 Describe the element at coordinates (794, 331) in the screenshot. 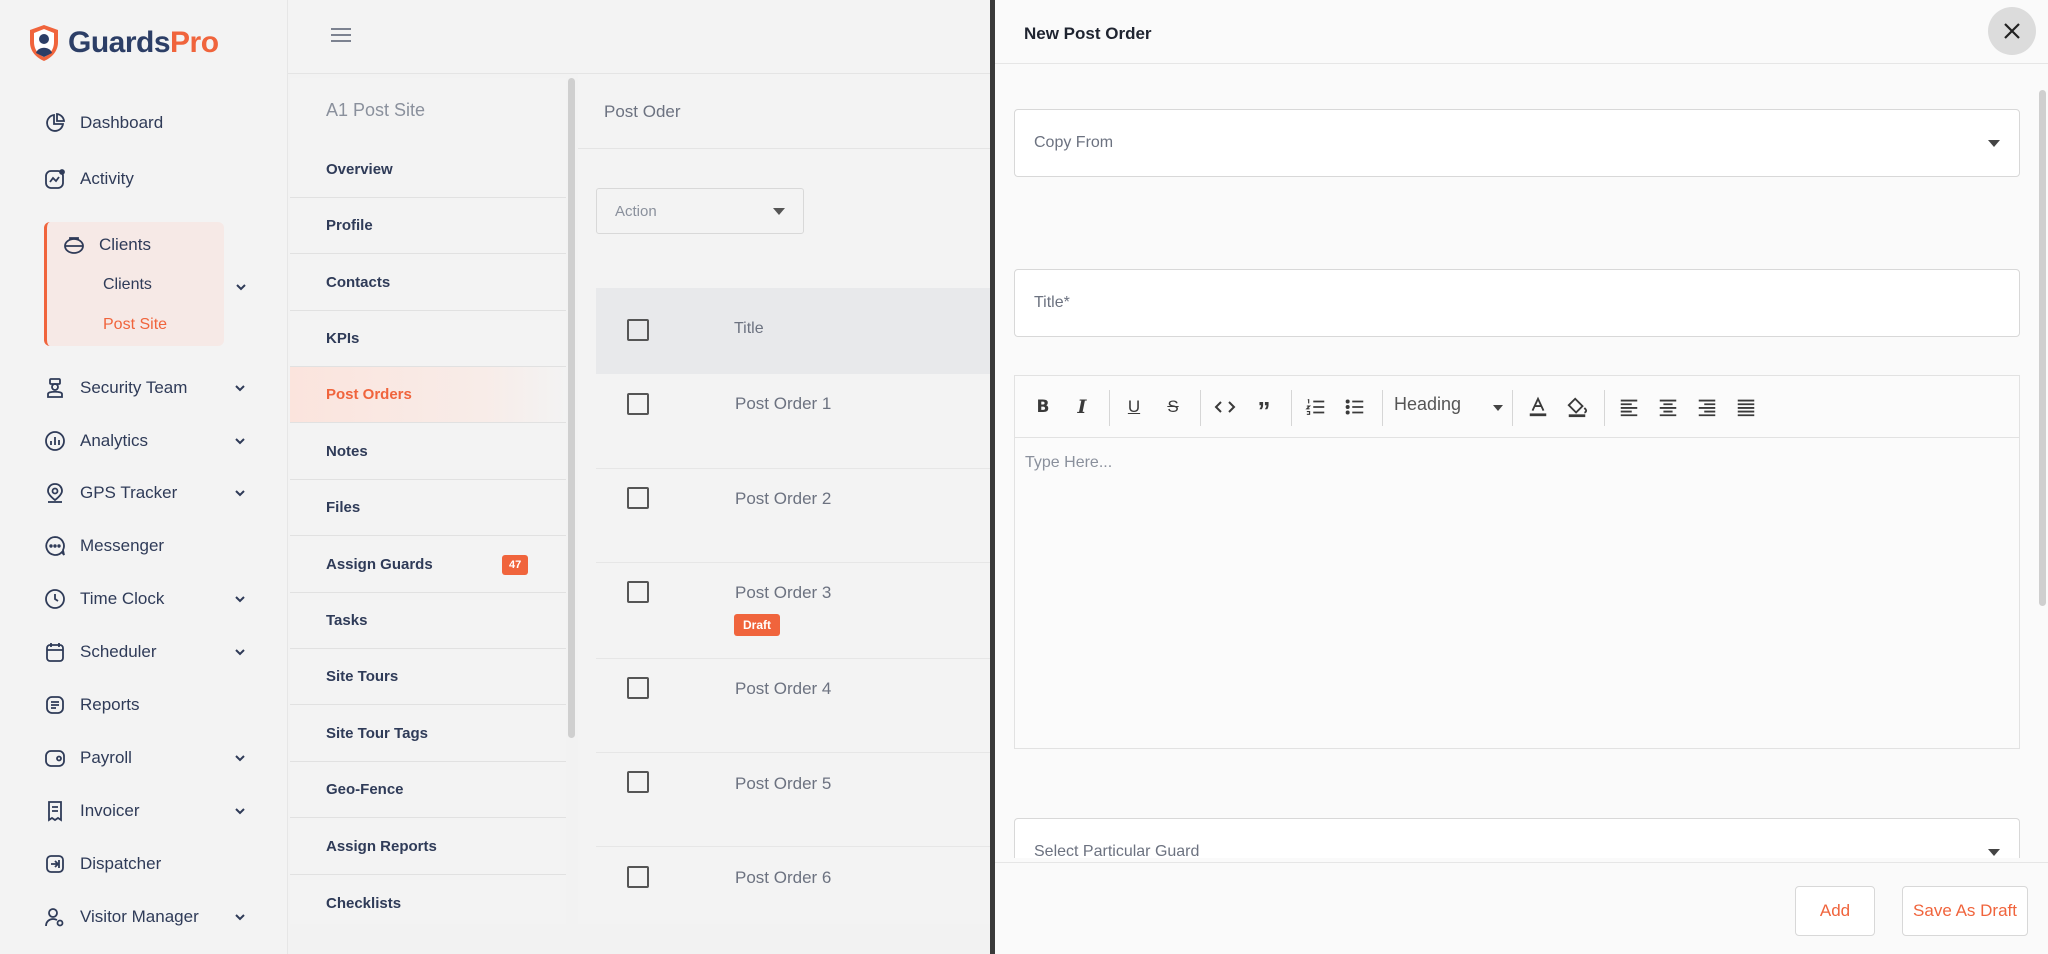

I see `table-header: Title` at that location.